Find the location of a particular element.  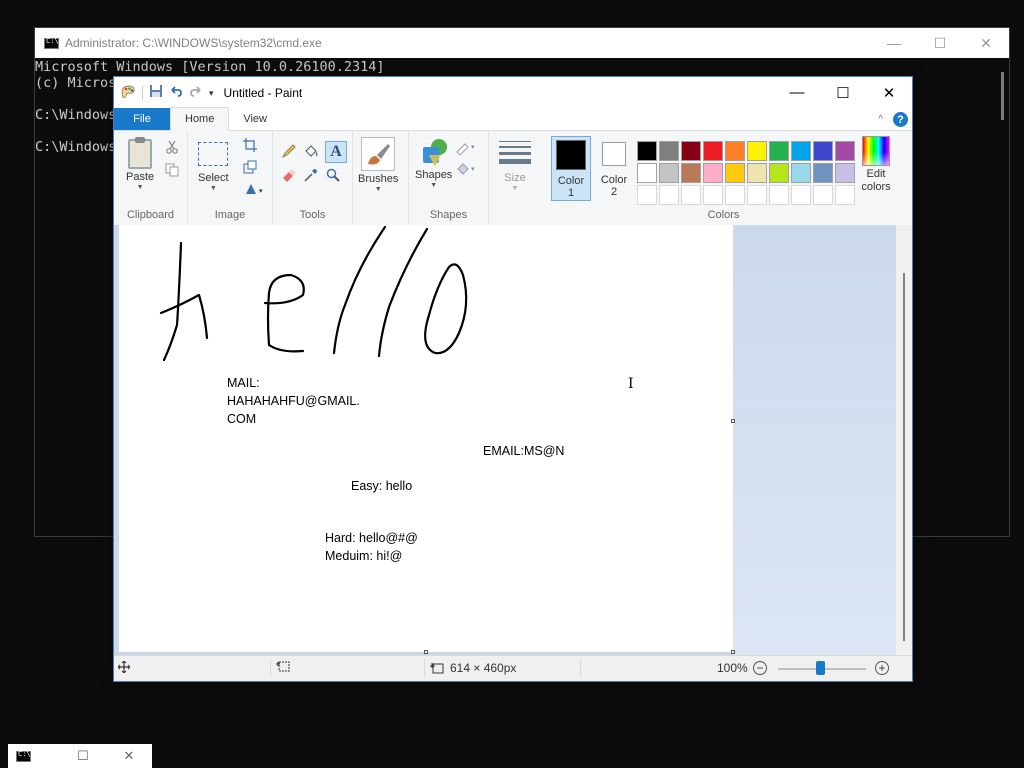

outline-icon: ▾ is located at coordinates (467, 147).